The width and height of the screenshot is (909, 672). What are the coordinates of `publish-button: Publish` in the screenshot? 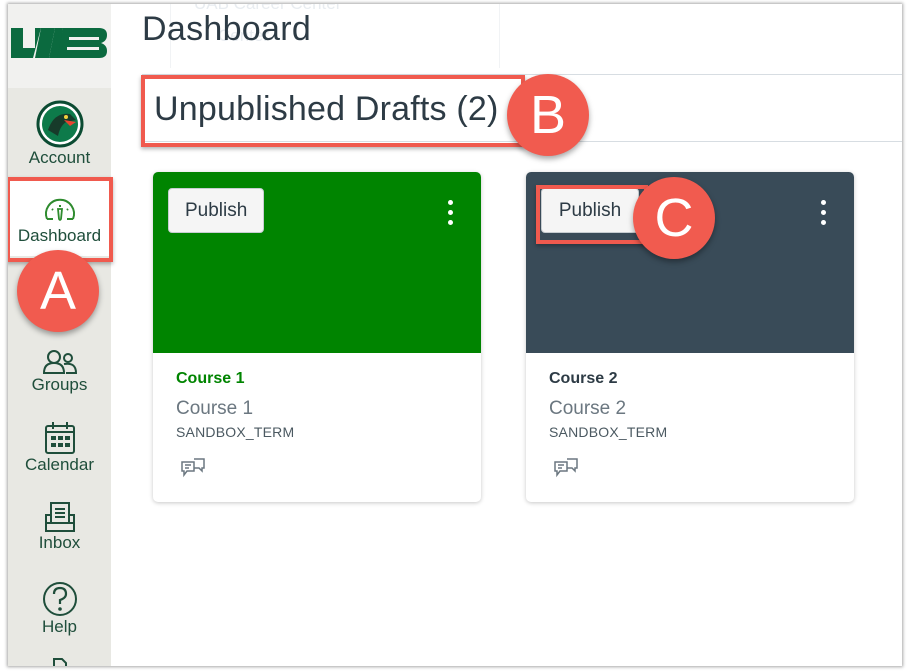 It's located at (216, 210).